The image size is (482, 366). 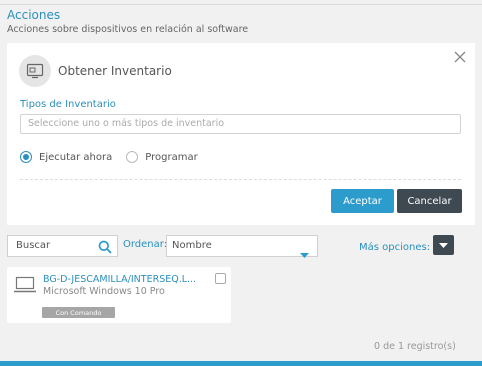 I want to click on chevron-down-icon, so click(x=304, y=252).